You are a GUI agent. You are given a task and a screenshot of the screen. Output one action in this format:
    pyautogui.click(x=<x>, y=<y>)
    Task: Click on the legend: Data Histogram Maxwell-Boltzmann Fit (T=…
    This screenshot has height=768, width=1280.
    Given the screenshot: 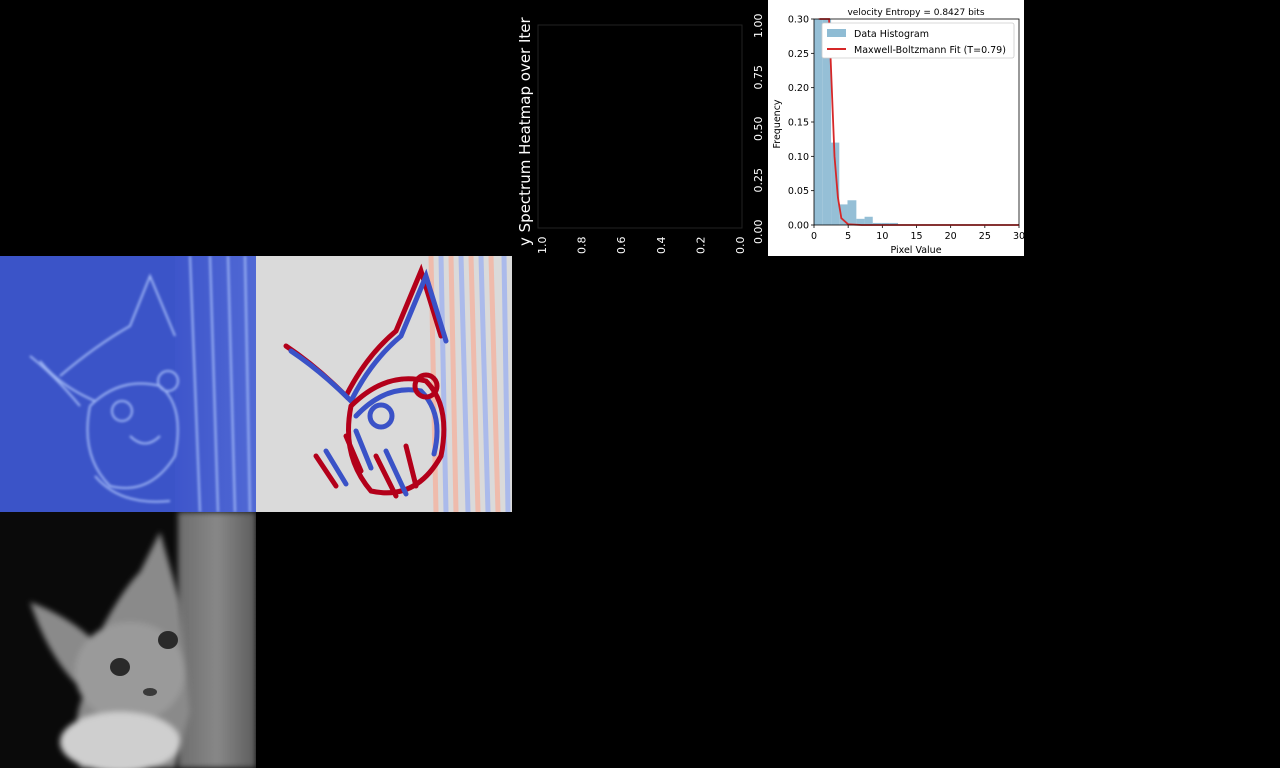 What is the action you would take?
    pyautogui.click(x=918, y=40)
    